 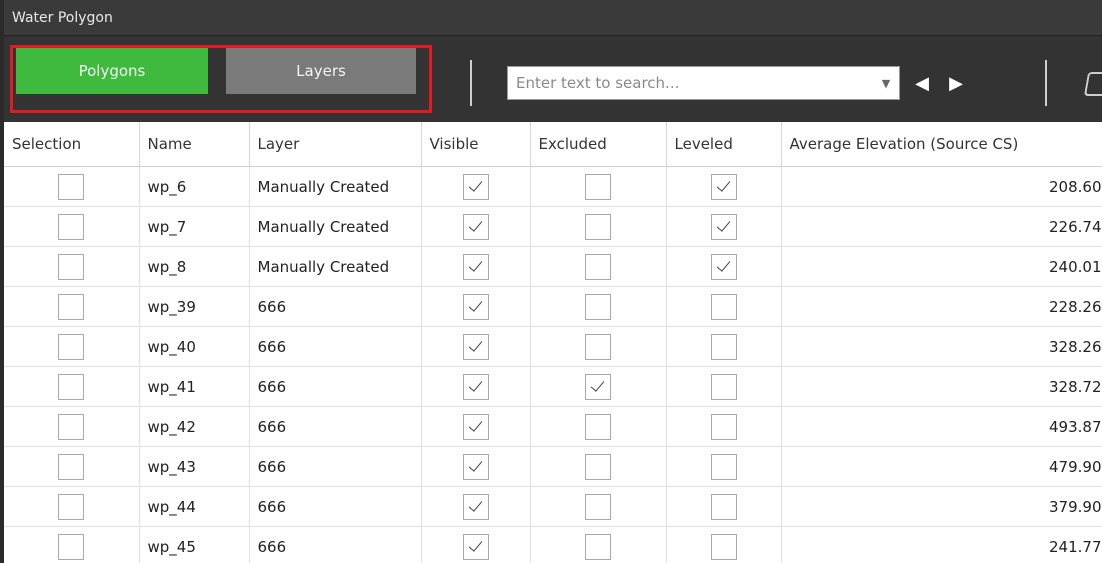 I want to click on arrow-left-icon: ◀, so click(x=922, y=83).